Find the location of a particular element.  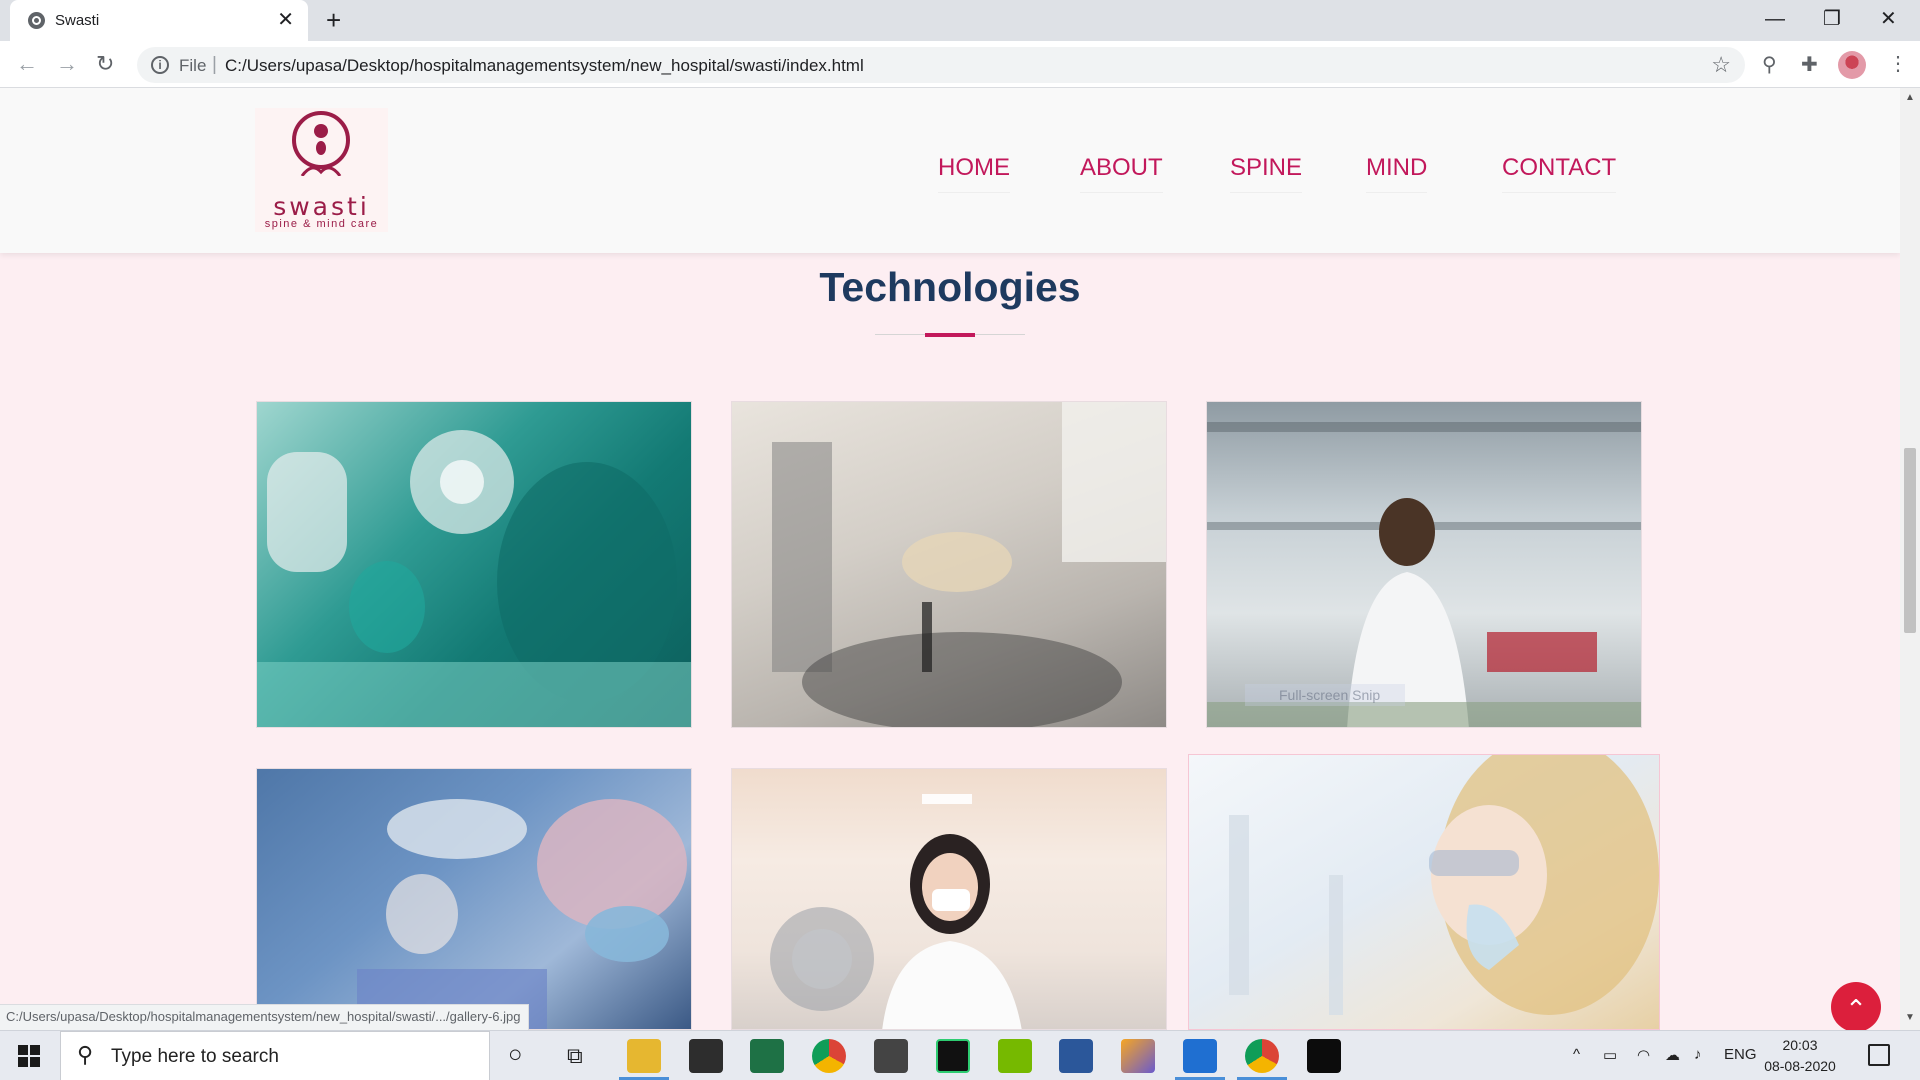

lab-researcher-icon is located at coordinates (1424, 574).